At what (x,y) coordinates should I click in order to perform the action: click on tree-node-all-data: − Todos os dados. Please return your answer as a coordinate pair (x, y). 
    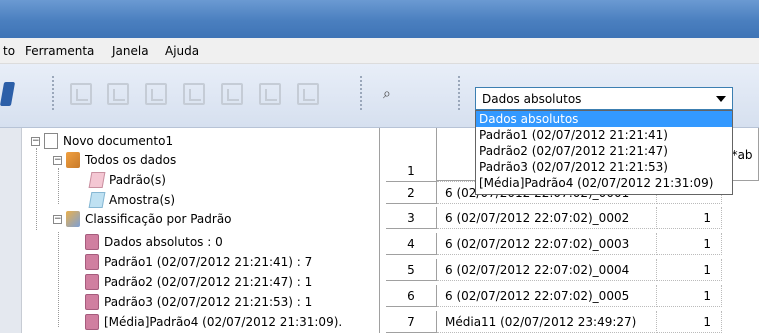
    Looking at the image, I should click on (114, 160).